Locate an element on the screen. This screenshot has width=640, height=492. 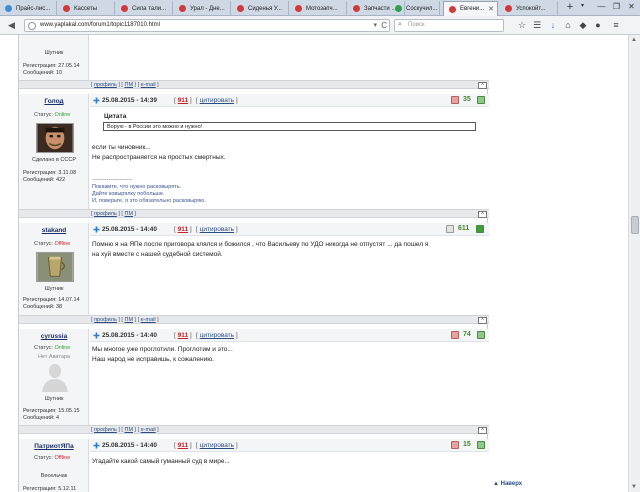
username-link: stakand is located at coordinates (54, 230).